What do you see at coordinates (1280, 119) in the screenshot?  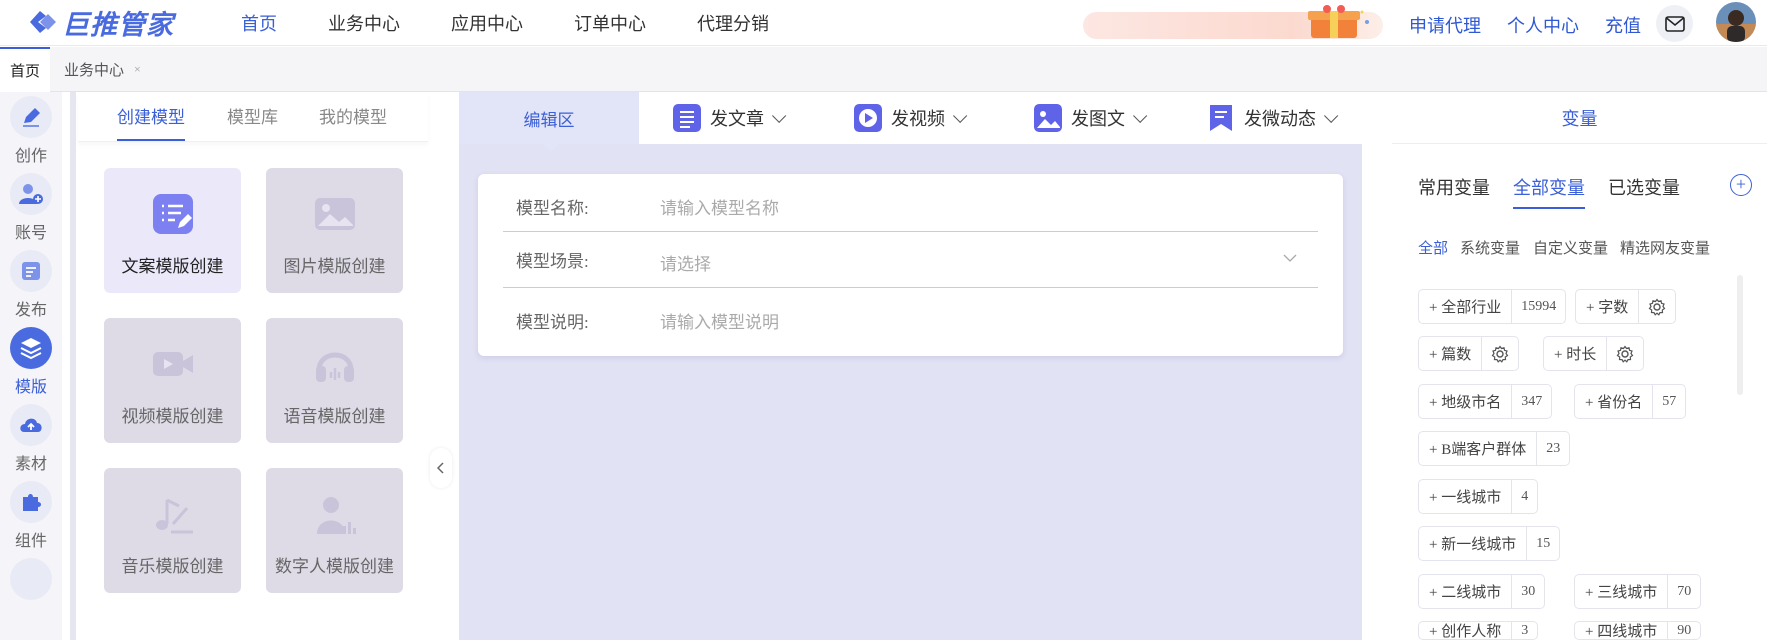 I see `tab-label: 发微动态` at bounding box center [1280, 119].